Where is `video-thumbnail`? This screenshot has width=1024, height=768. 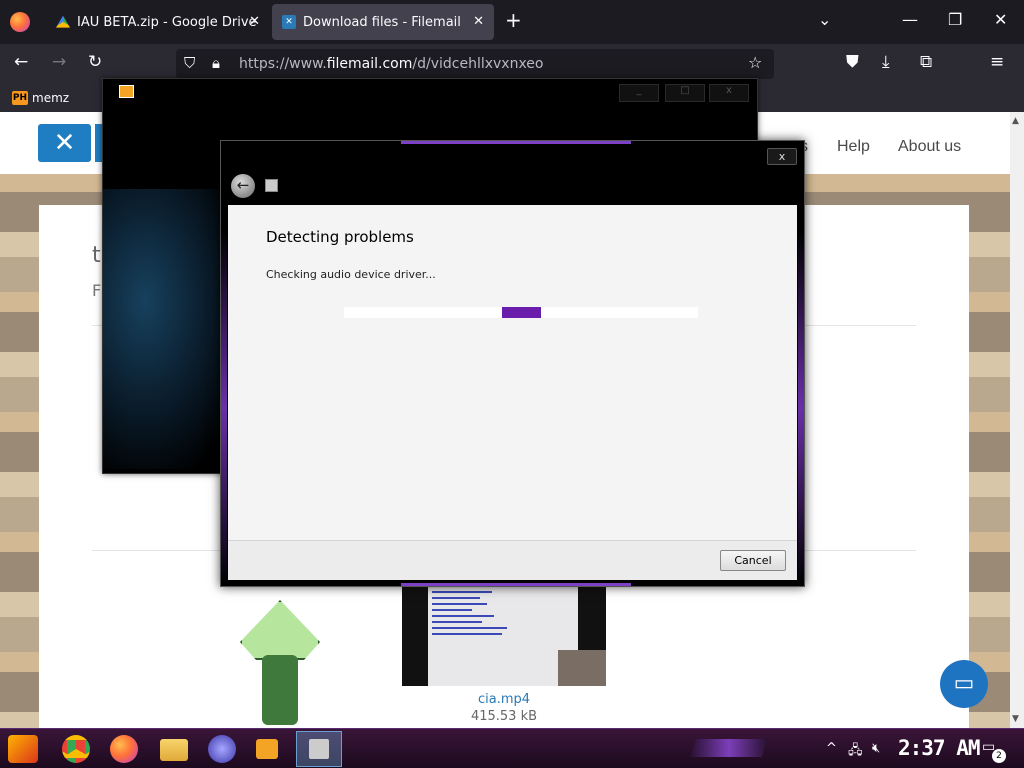
video-thumbnail is located at coordinates (504, 636).